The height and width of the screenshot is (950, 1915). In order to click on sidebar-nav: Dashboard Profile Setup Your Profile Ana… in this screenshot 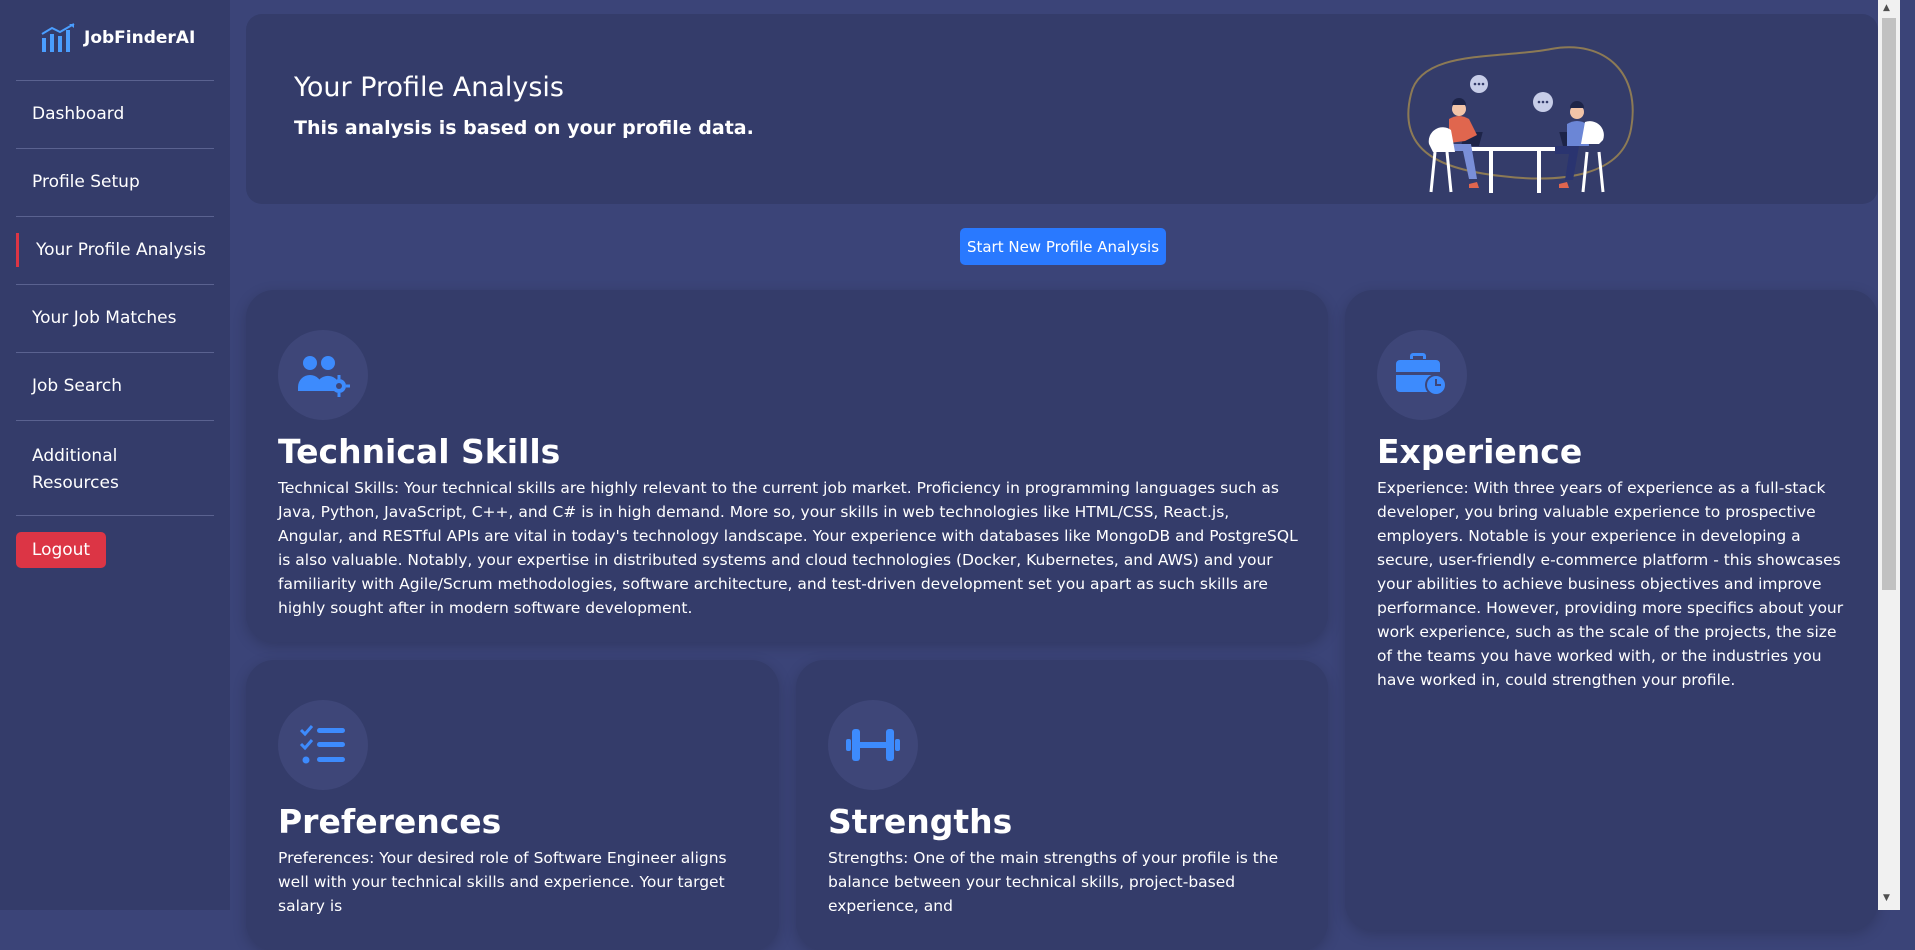, I will do `click(115, 298)`.